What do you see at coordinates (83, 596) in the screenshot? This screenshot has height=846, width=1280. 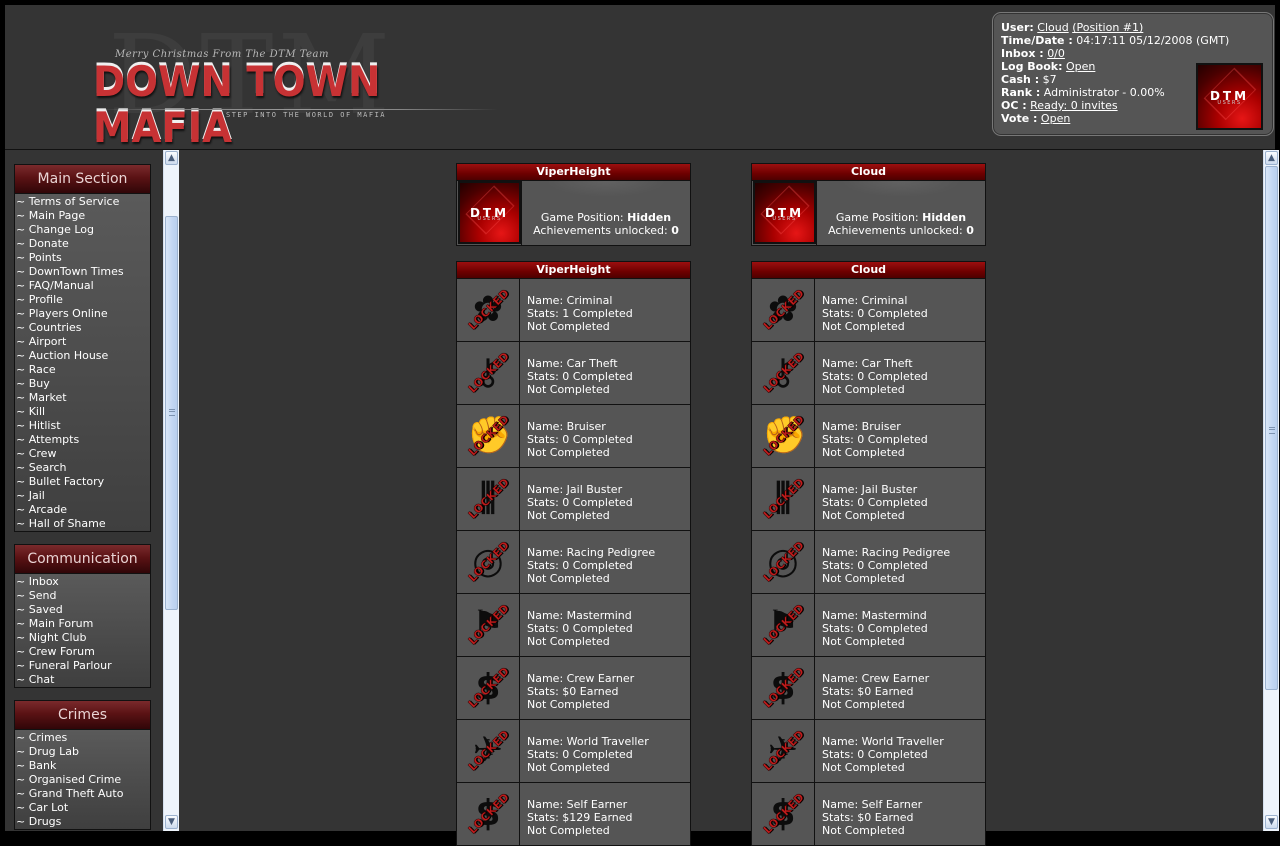 I see `sidebar-item-send: Send` at bounding box center [83, 596].